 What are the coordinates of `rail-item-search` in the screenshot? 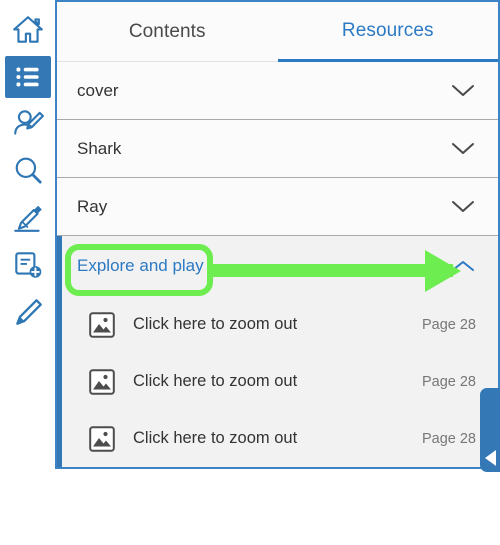 It's located at (27, 170).